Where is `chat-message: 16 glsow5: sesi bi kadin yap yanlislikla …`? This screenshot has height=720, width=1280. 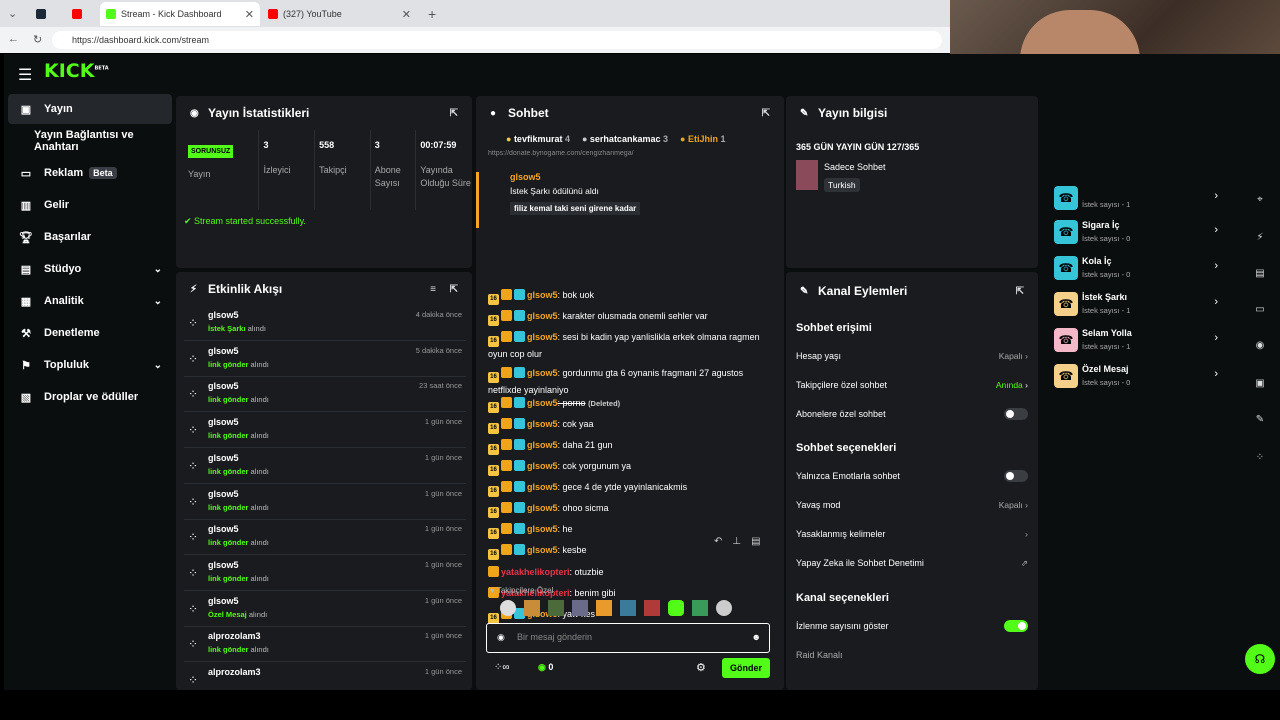 chat-message: 16 glsow5: sesi bi kadin yap yanlislikla … is located at coordinates (629, 345).